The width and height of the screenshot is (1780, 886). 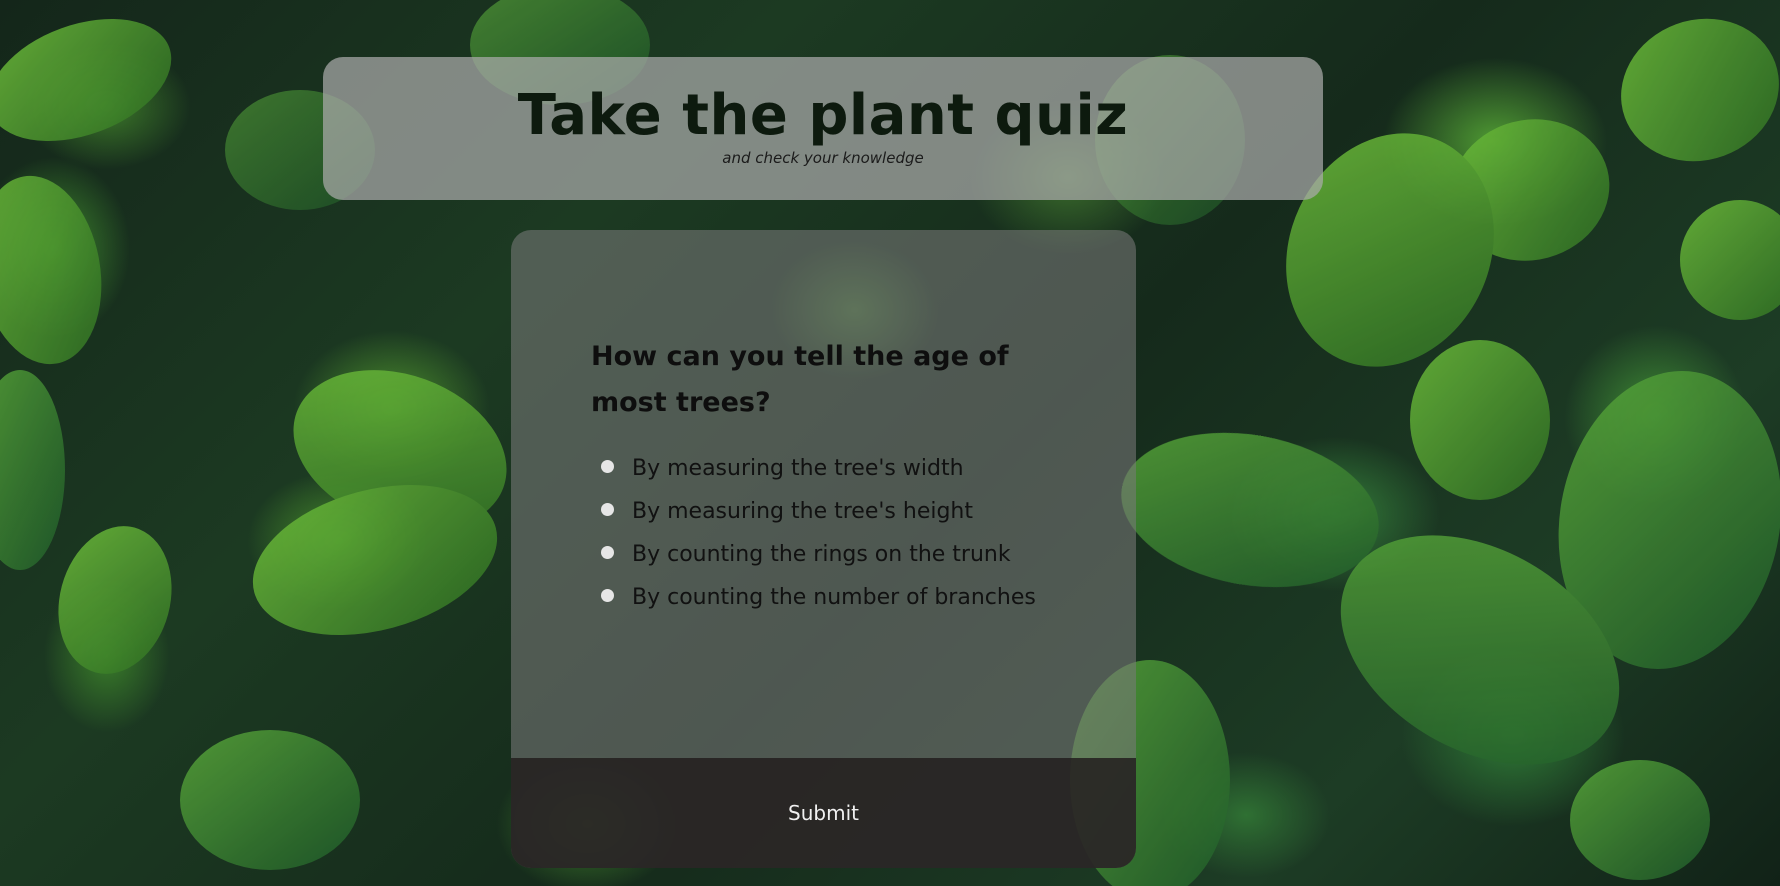 I want to click on submit-button: Submit, so click(x=823, y=813).